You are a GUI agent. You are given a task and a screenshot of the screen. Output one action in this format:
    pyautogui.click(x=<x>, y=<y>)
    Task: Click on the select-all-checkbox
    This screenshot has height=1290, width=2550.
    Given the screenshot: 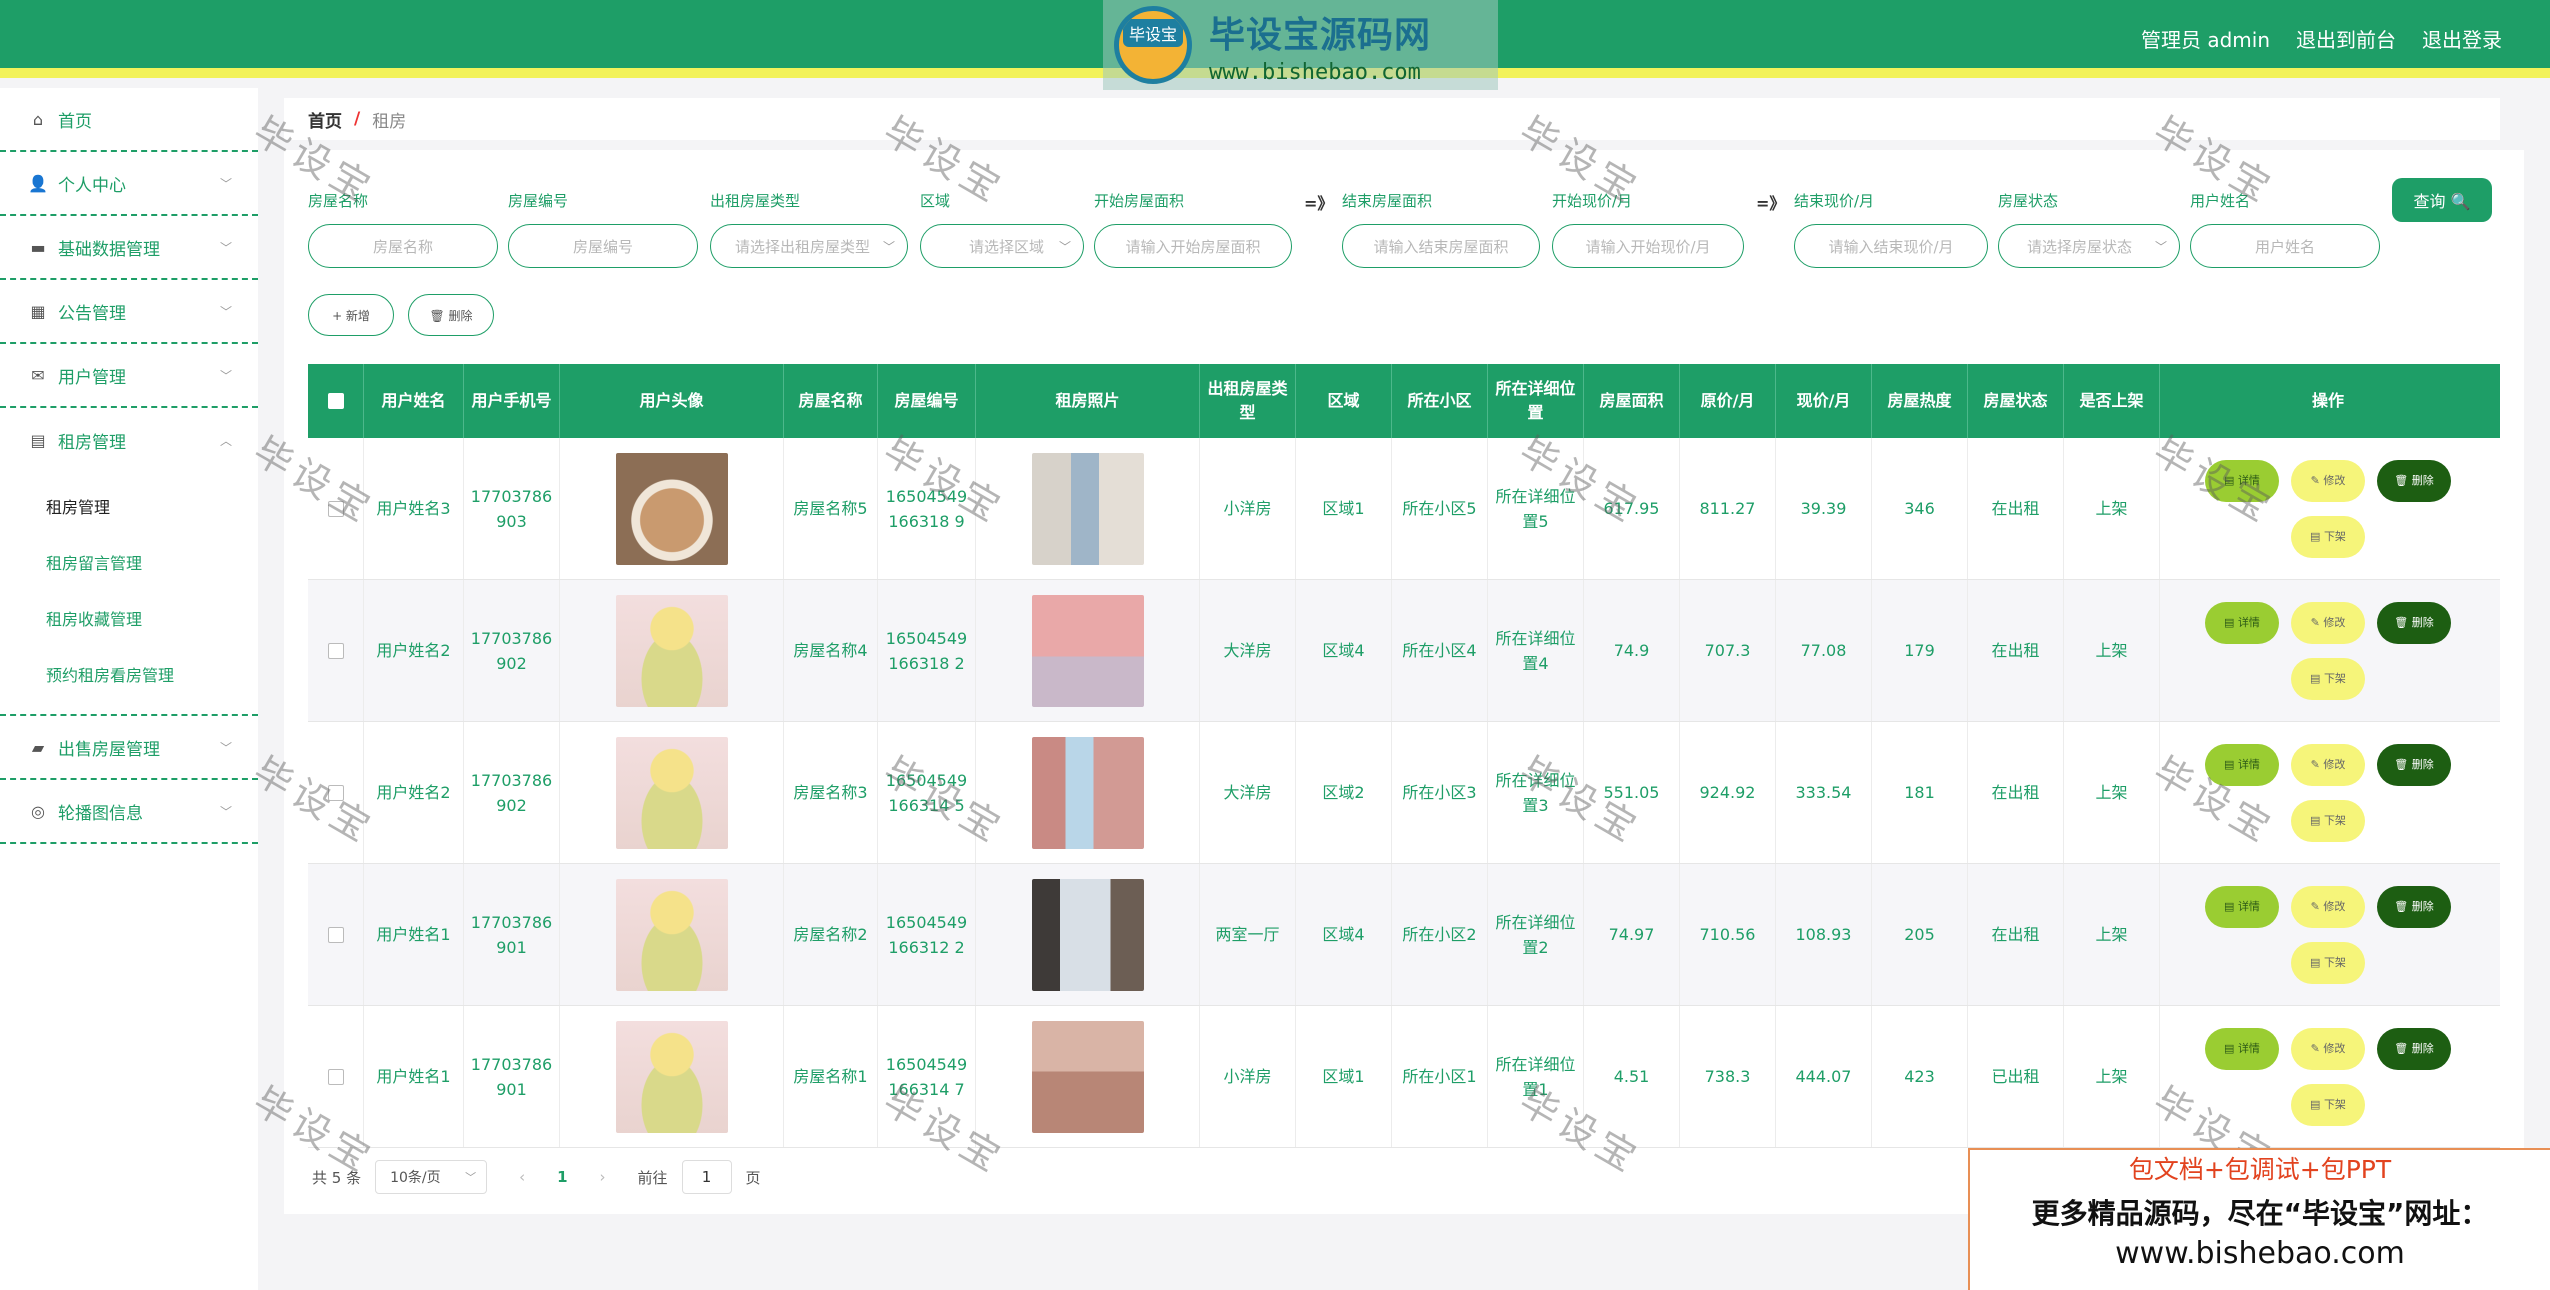 What is the action you would take?
    pyautogui.click(x=335, y=401)
    